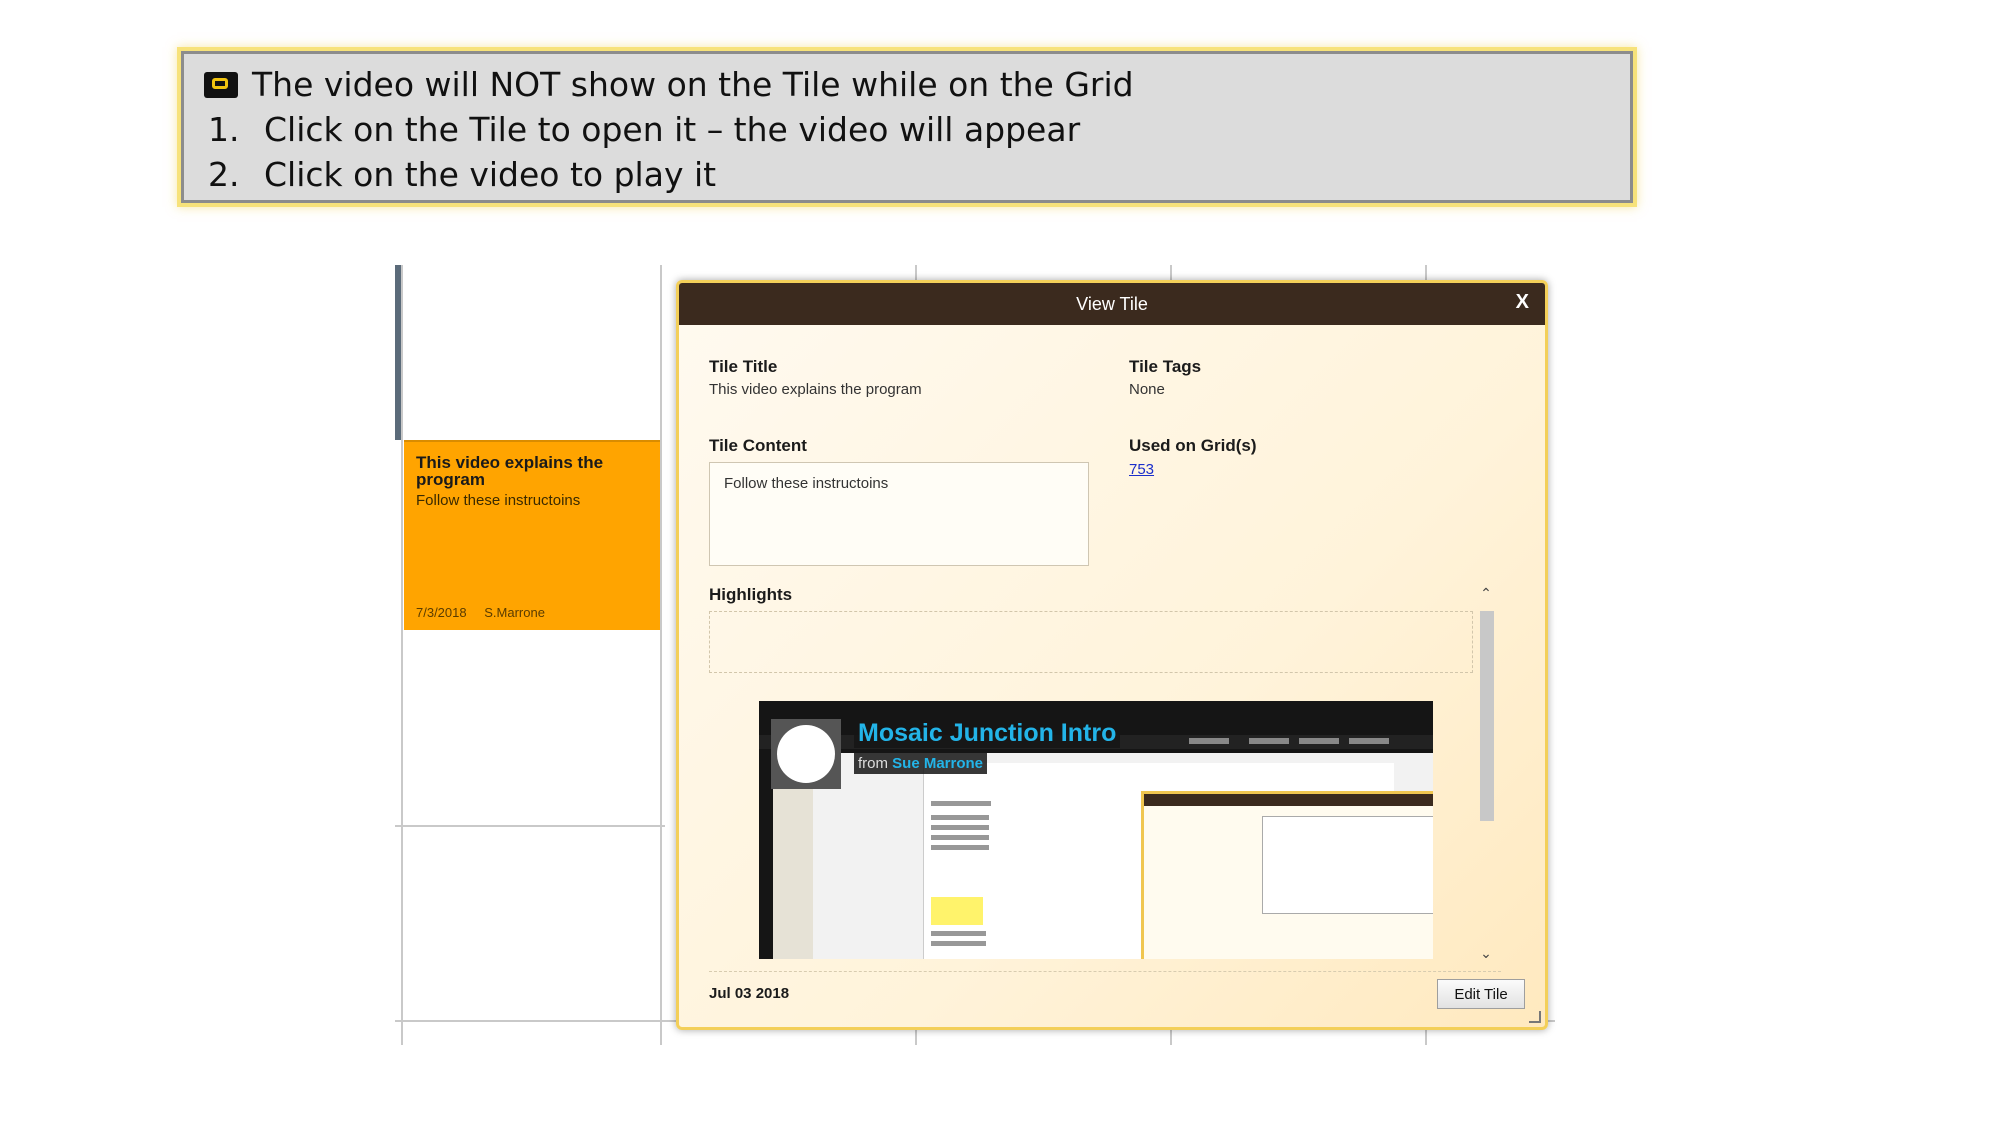 Image resolution: width=2000 pixels, height=1125 pixels. Describe the element at coordinates (510, 471) in the screenshot. I see `tile-title: This video explains the program` at that location.